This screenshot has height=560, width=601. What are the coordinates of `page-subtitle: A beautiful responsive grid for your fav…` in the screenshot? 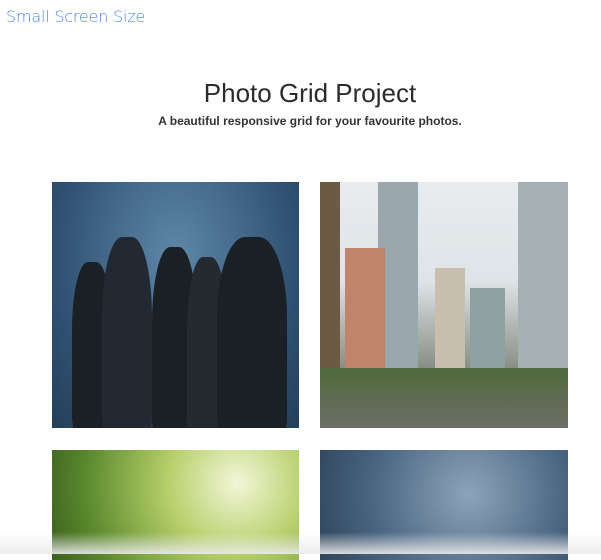 It's located at (310, 121).